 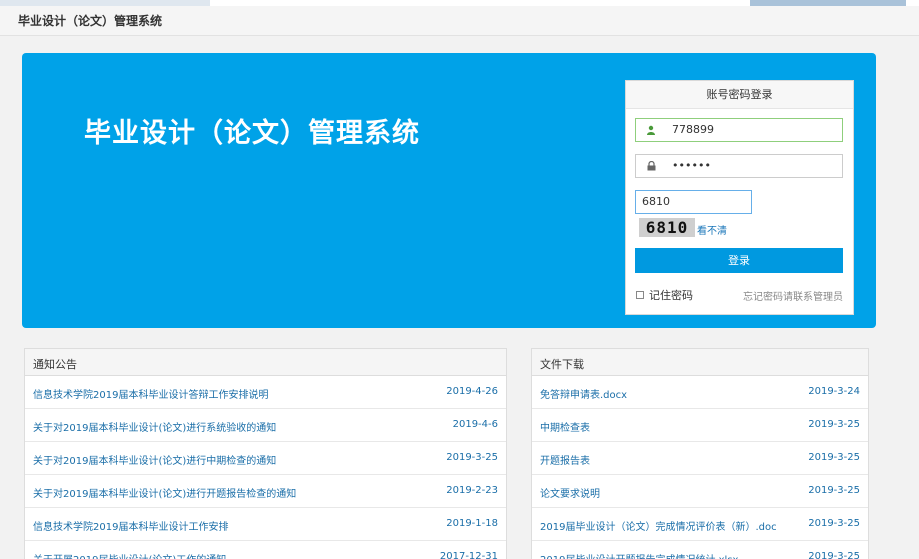 I want to click on username-field: 778899, so click(x=739, y=130).